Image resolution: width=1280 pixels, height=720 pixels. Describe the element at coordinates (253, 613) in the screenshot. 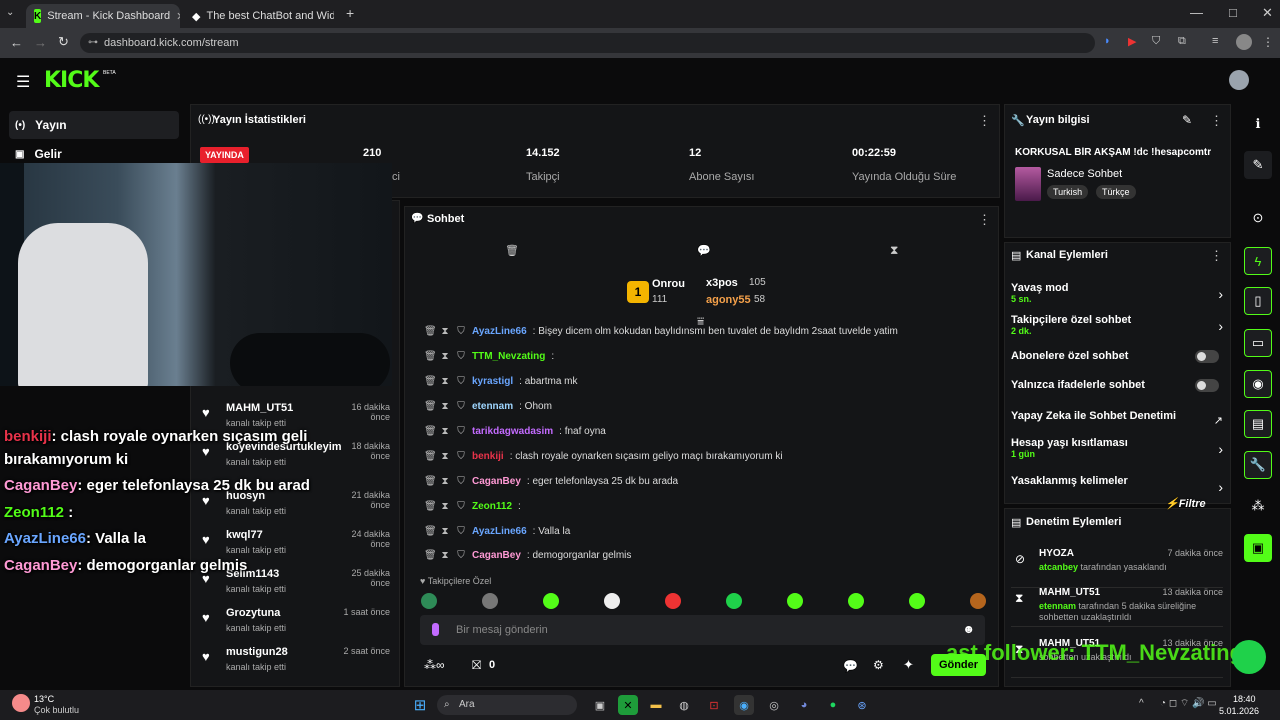

I see `follower-name: Grozytuna` at that location.